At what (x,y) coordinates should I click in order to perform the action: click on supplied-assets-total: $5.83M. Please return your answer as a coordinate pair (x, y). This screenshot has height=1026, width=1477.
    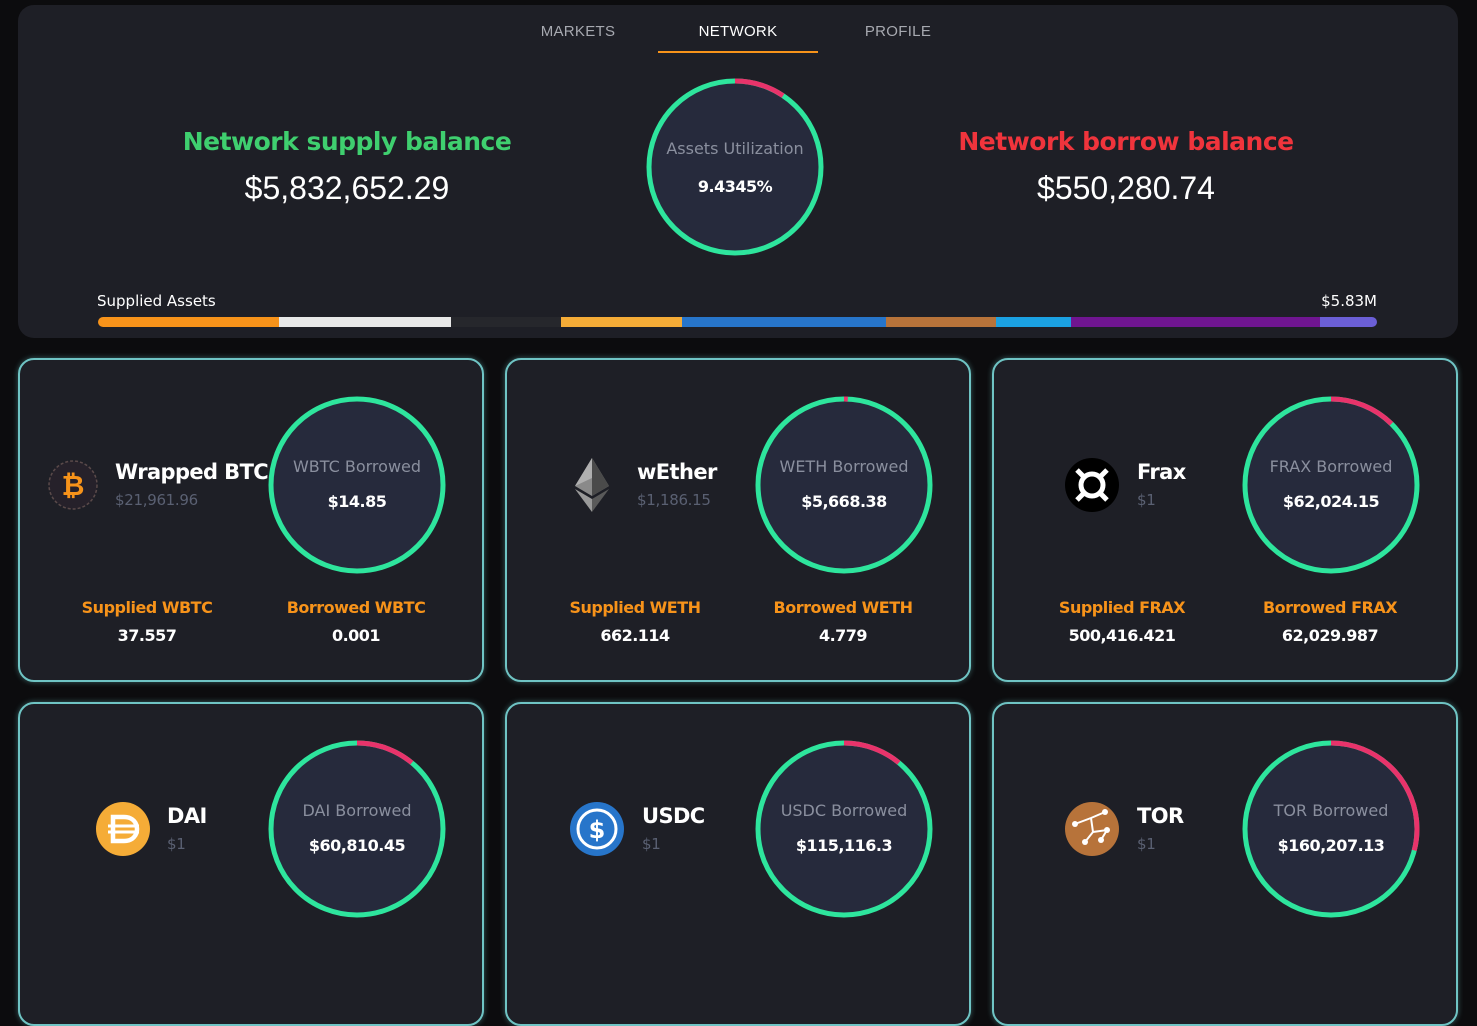
    Looking at the image, I should click on (1349, 301).